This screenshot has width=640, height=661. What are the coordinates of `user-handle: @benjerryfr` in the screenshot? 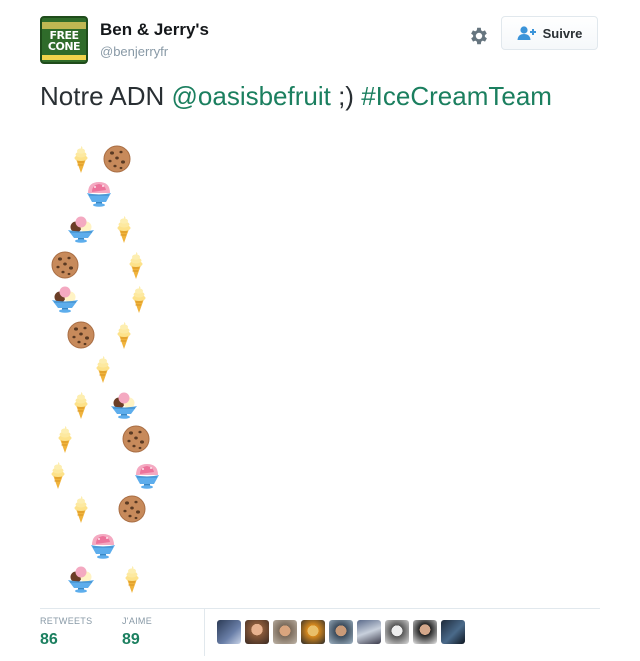 It's located at (134, 51).